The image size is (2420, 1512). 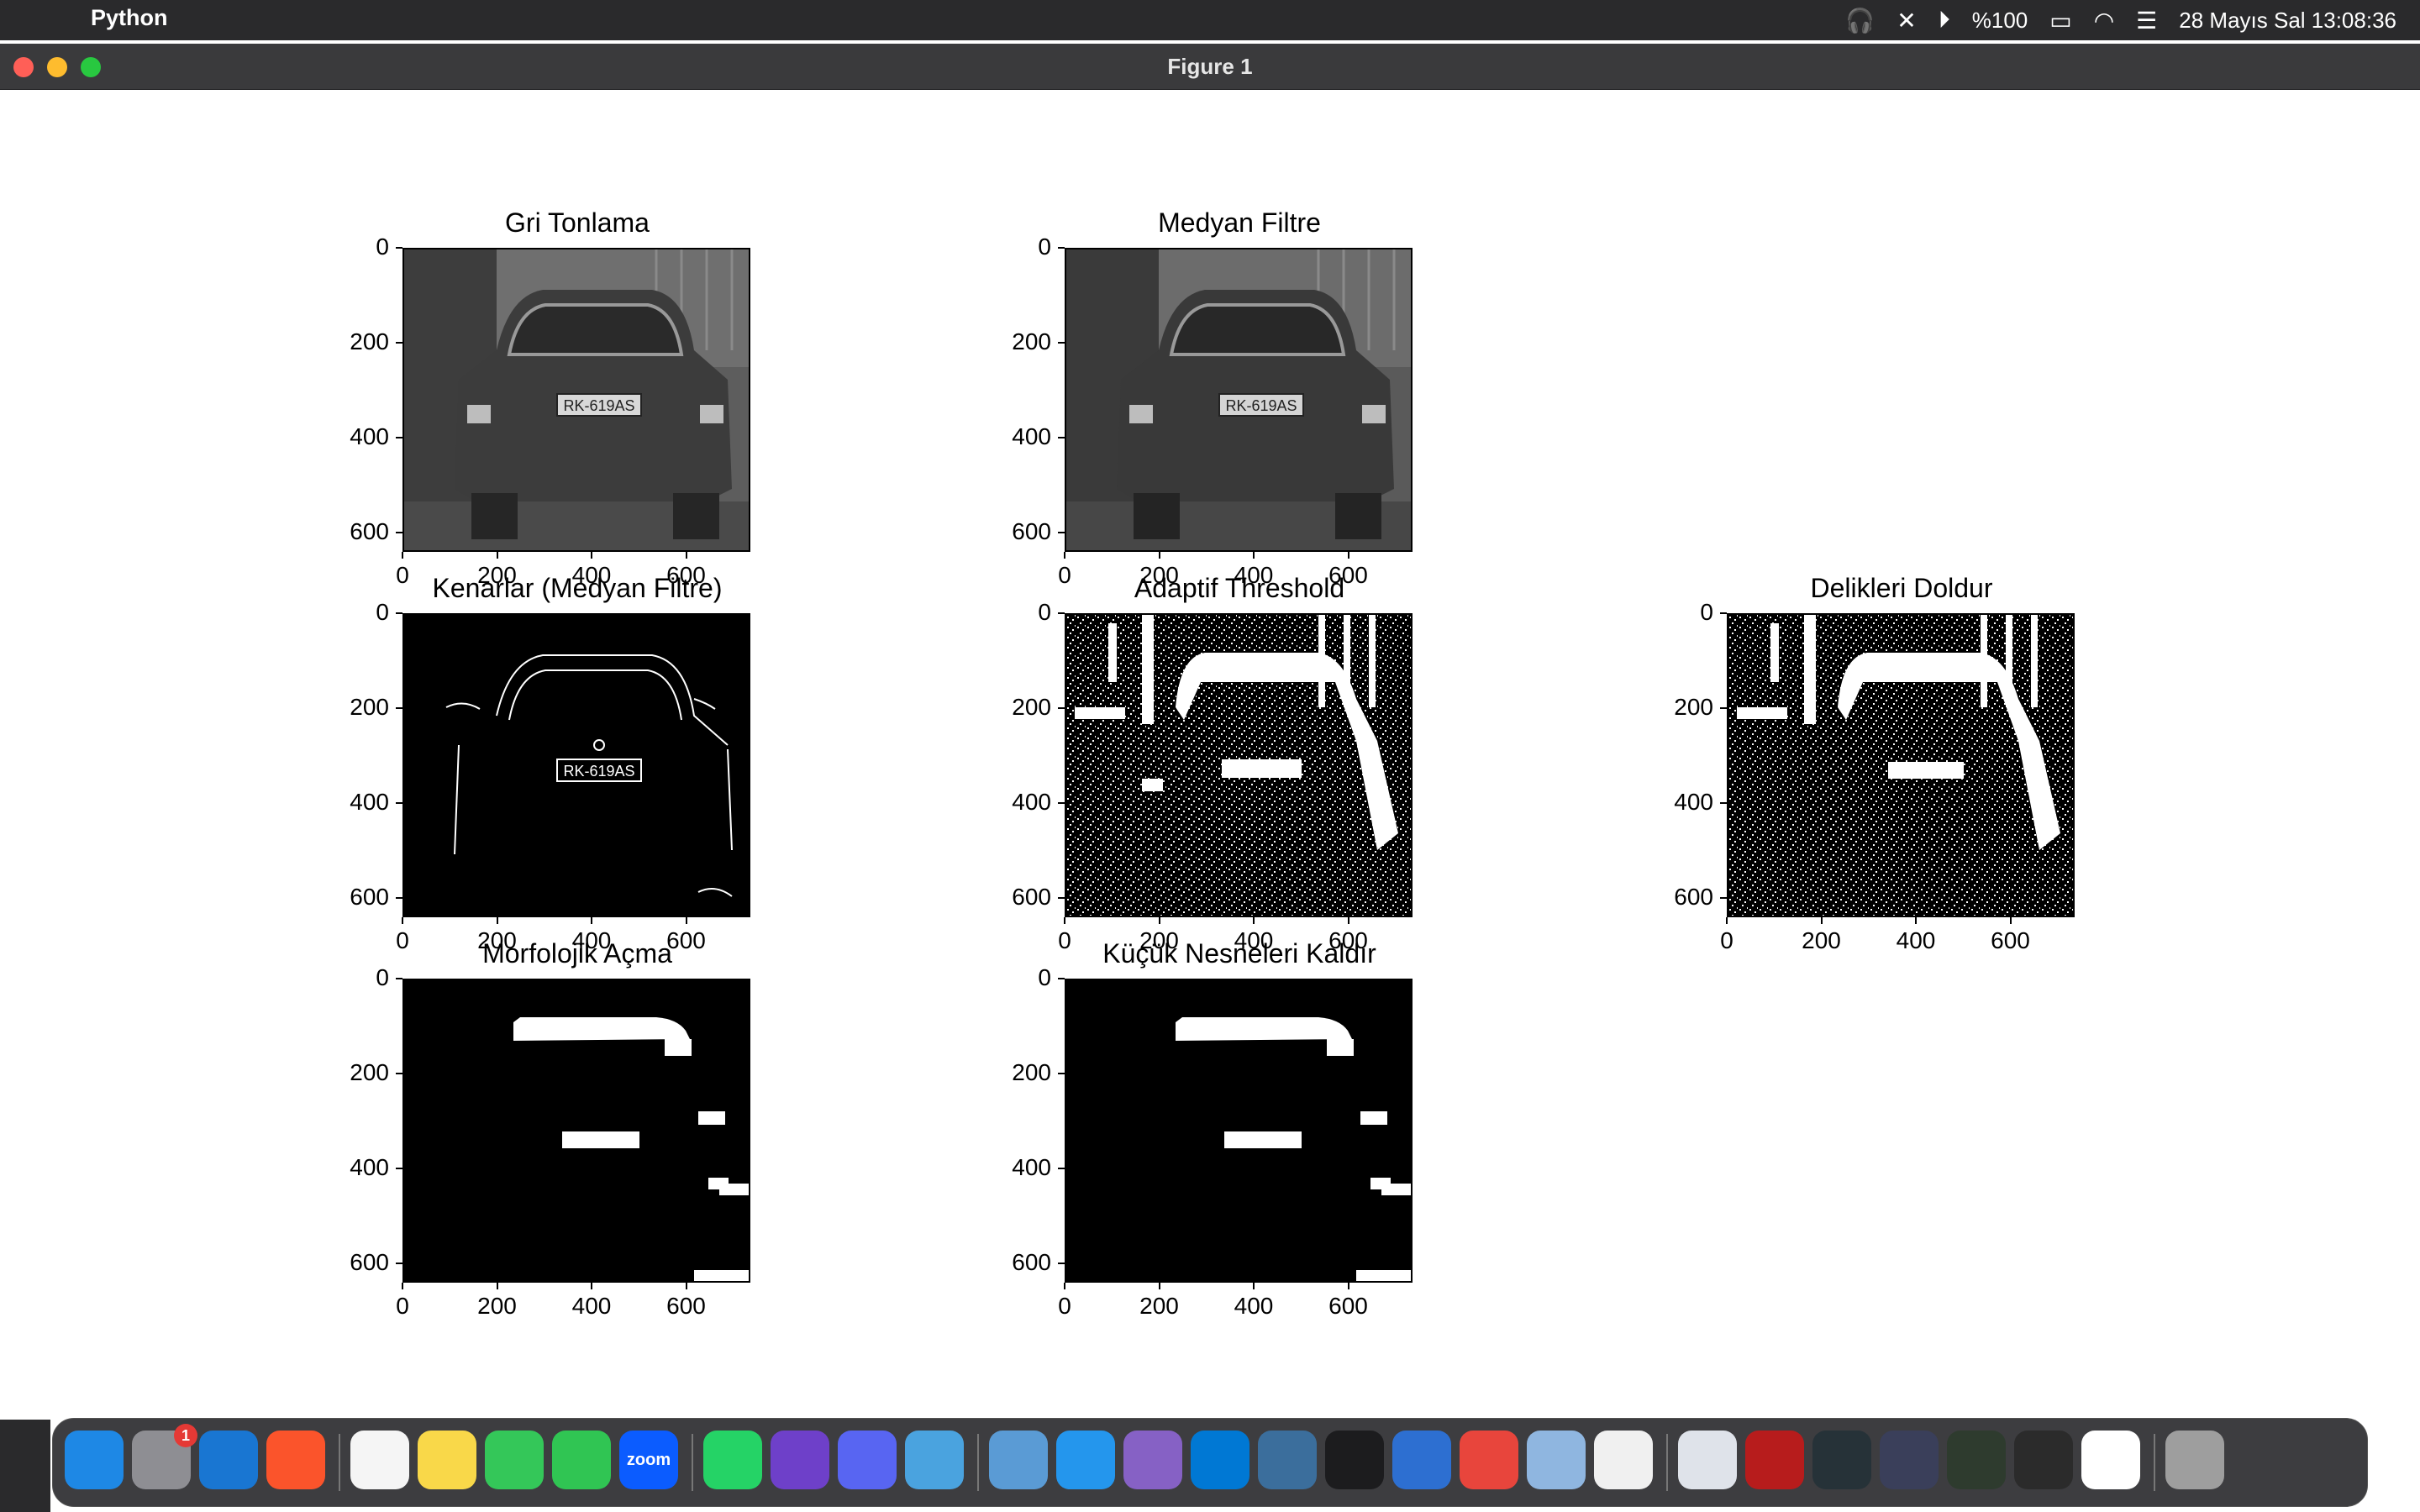 What do you see at coordinates (1774, 1460) in the screenshot?
I see `window-thumb-2-icon` at bounding box center [1774, 1460].